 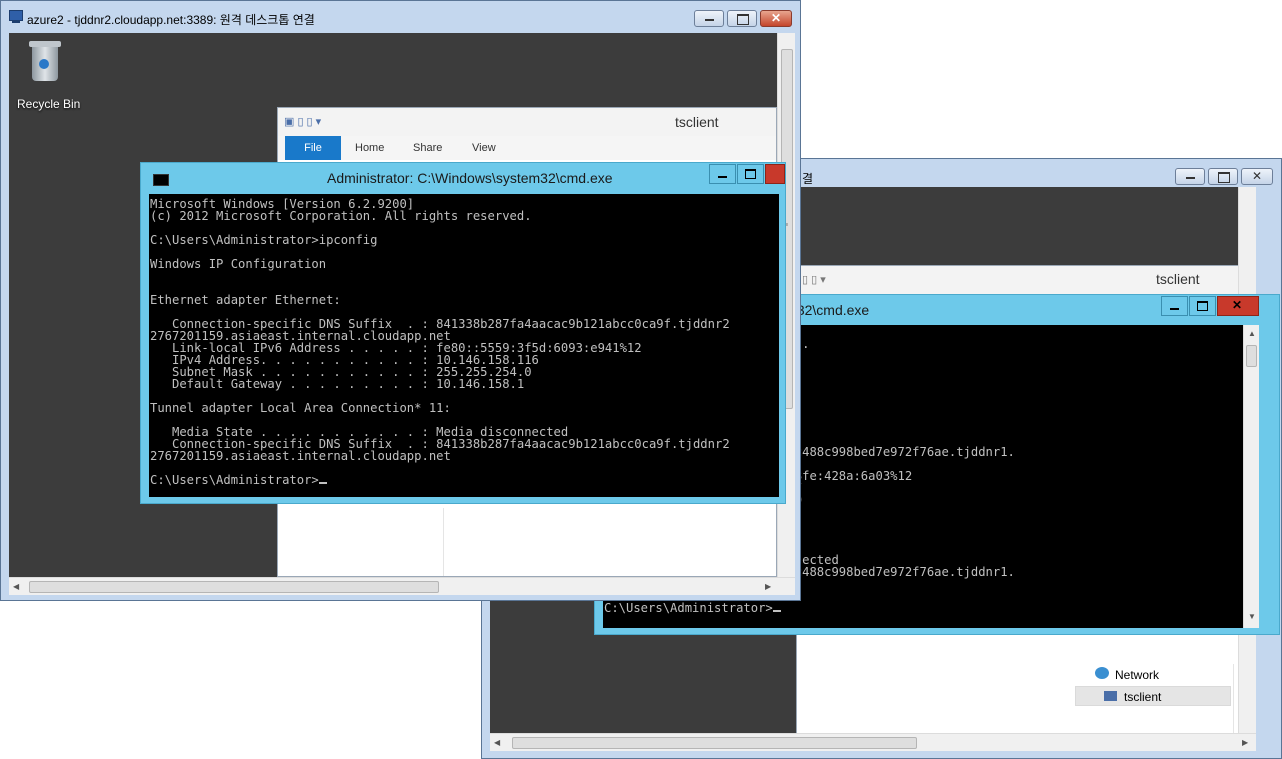 What do you see at coordinates (427, 148) in the screenshot?
I see `tab-share: Share` at bounding box center [427, 148].